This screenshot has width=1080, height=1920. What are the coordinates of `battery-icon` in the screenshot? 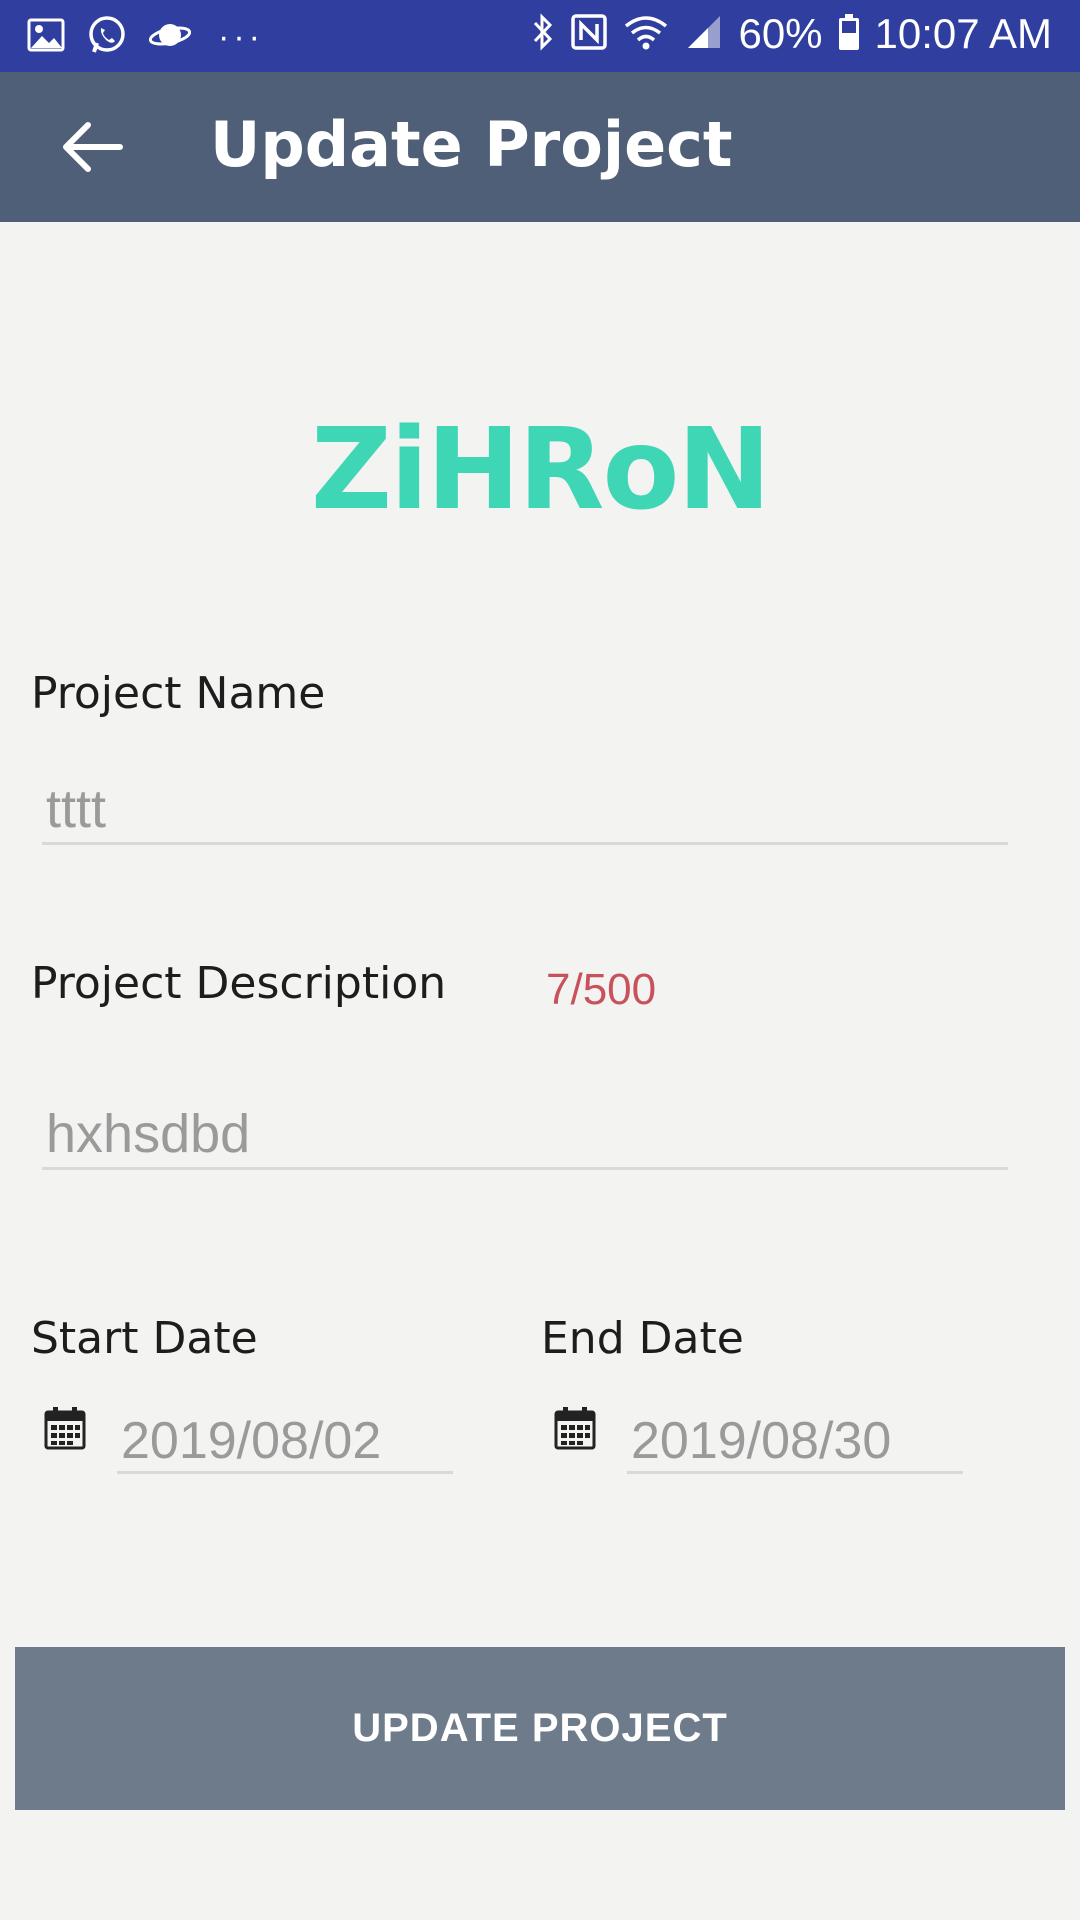 It's located at (849, 34).